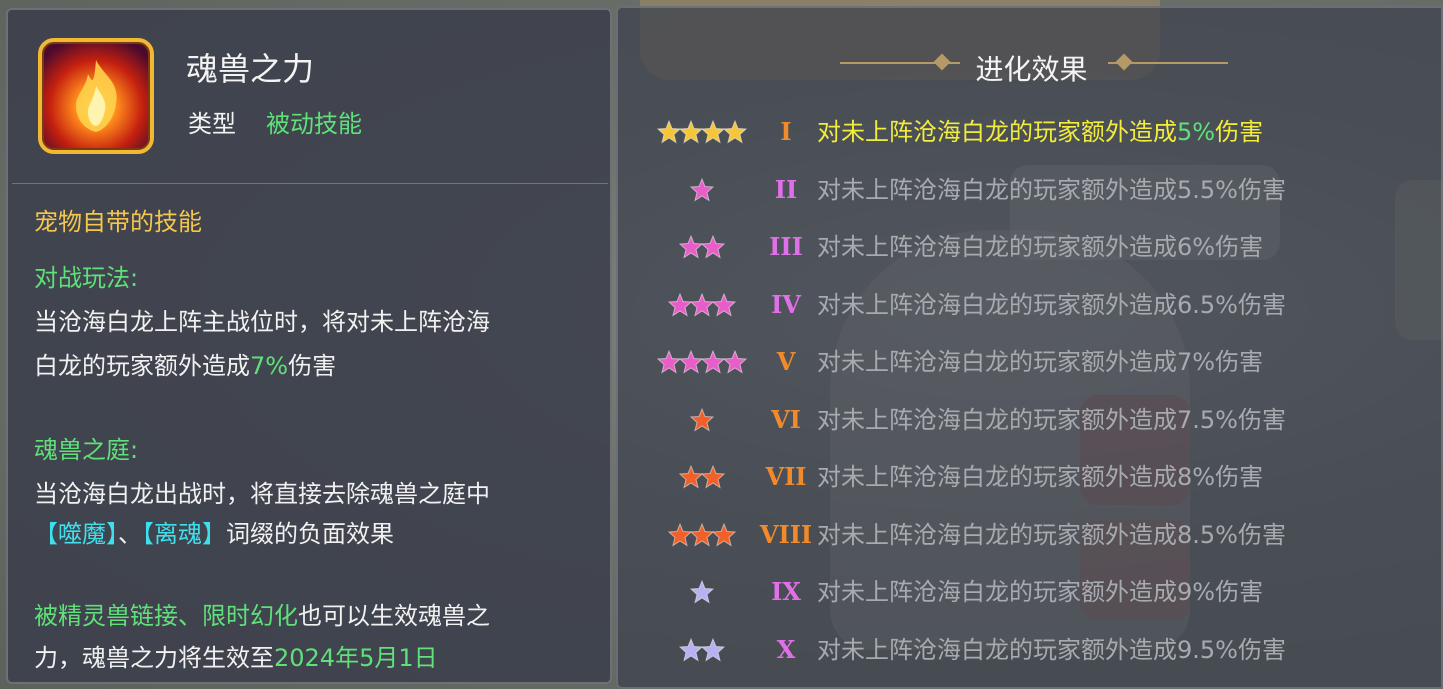 The image size is (1443, 689). I want to click on evolution-effect-text: 对未上阵沧海白龙的玩家额外造成6%伤害, so click(1040, 247).